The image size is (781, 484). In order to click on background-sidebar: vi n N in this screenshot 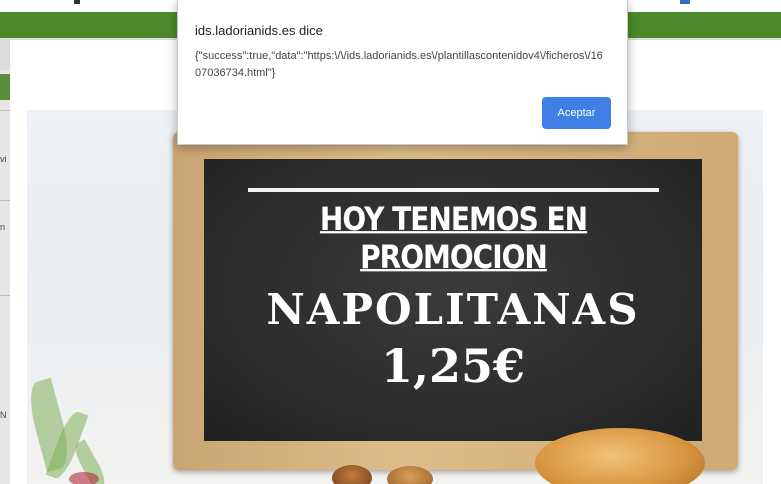, I will do `click(5, 277)`.